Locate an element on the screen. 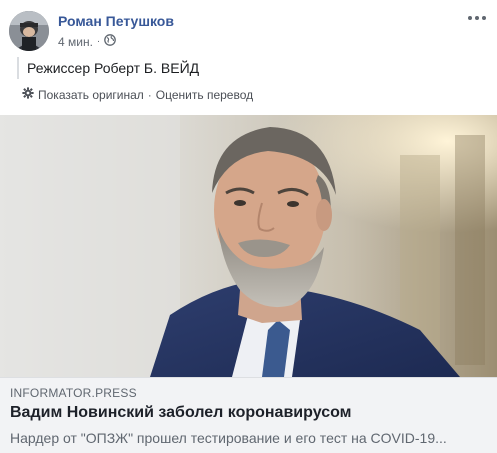 The width and height of the screenshot is (497, 453). globe-icon is located at coordinates (110, 41).